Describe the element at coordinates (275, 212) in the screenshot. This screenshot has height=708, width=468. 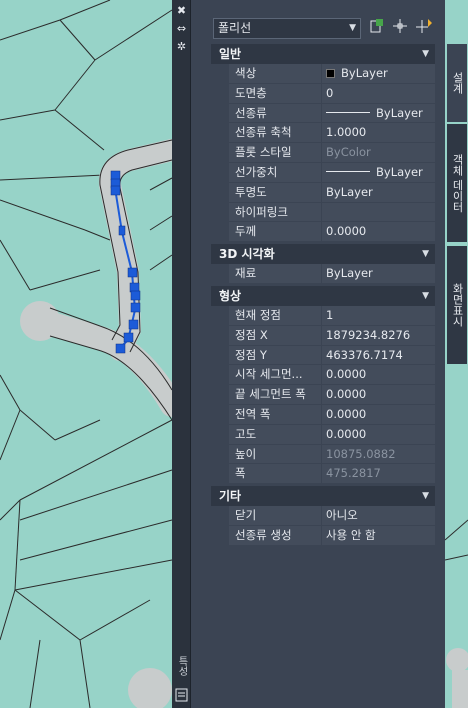
I see `prop-label: 하이퍼링크` at that location.